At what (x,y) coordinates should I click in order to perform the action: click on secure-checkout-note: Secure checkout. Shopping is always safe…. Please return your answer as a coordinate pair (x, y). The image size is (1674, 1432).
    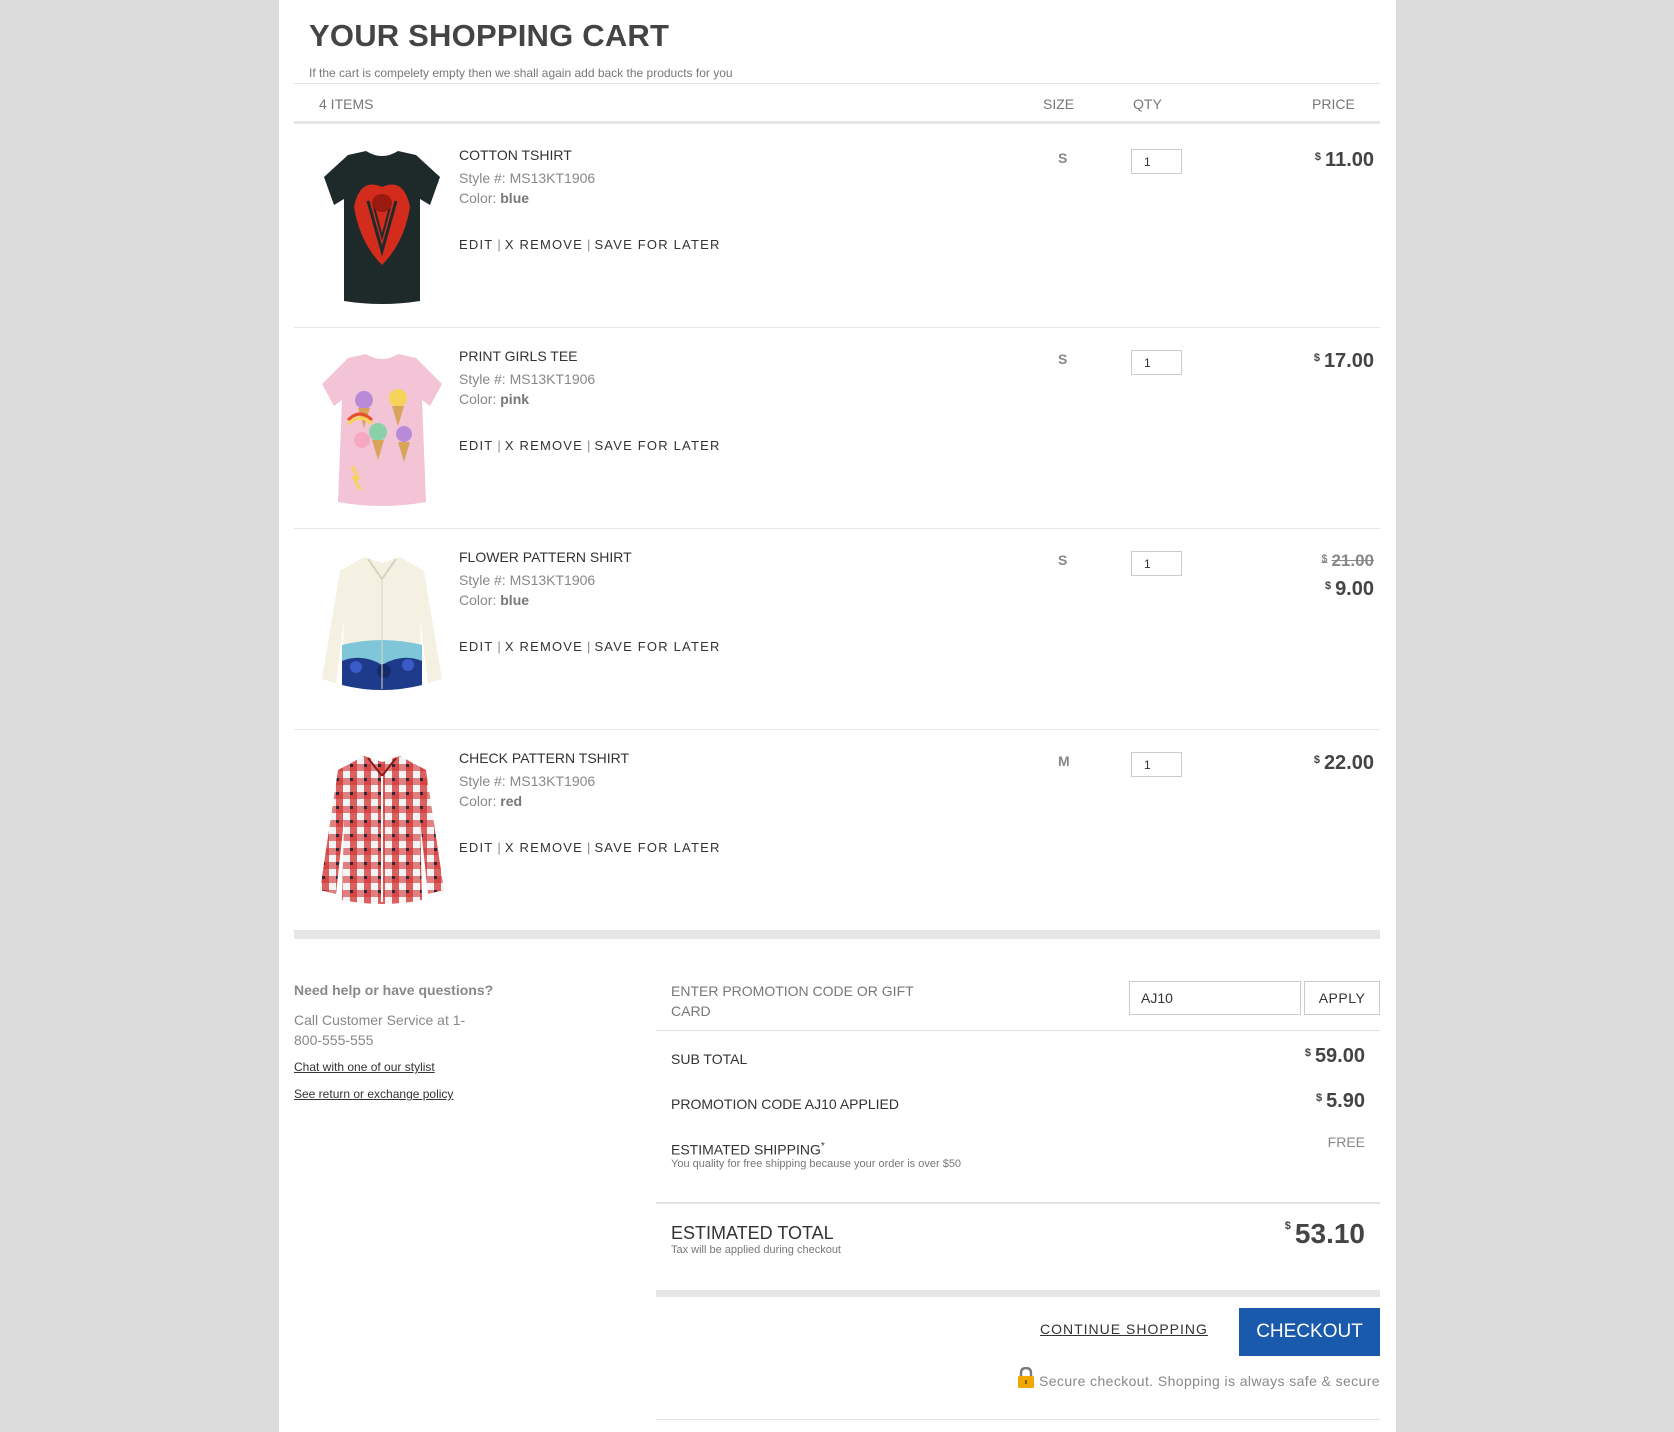
    Looking at the image, I should click on (1198, 1378).